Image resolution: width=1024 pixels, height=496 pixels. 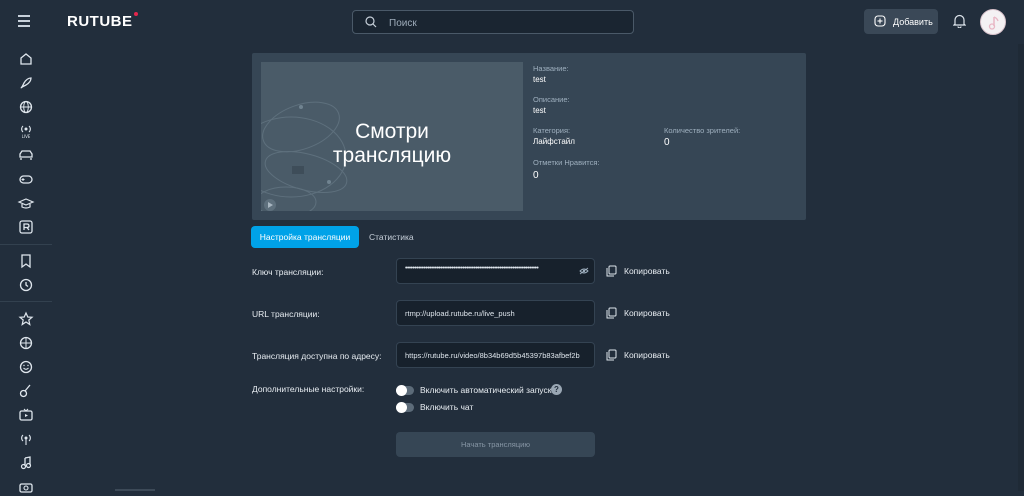 I want to click on rocket-icon, so click(x=26, y=83).